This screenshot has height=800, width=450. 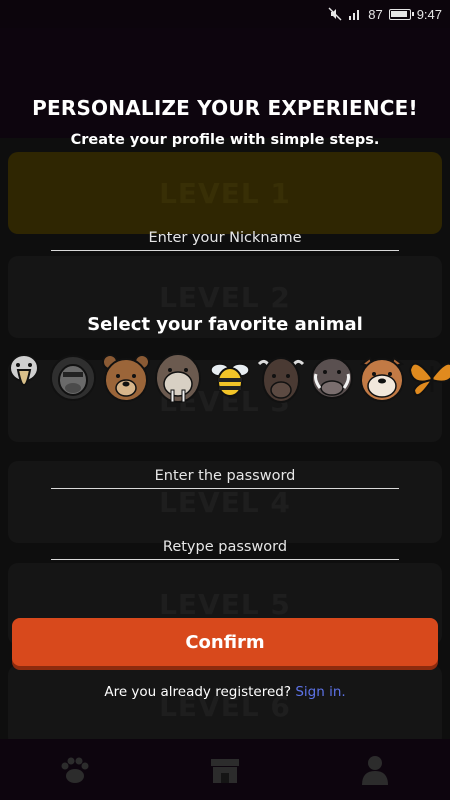 I want to click on bulldog-icon, so click(x=382, y=378).